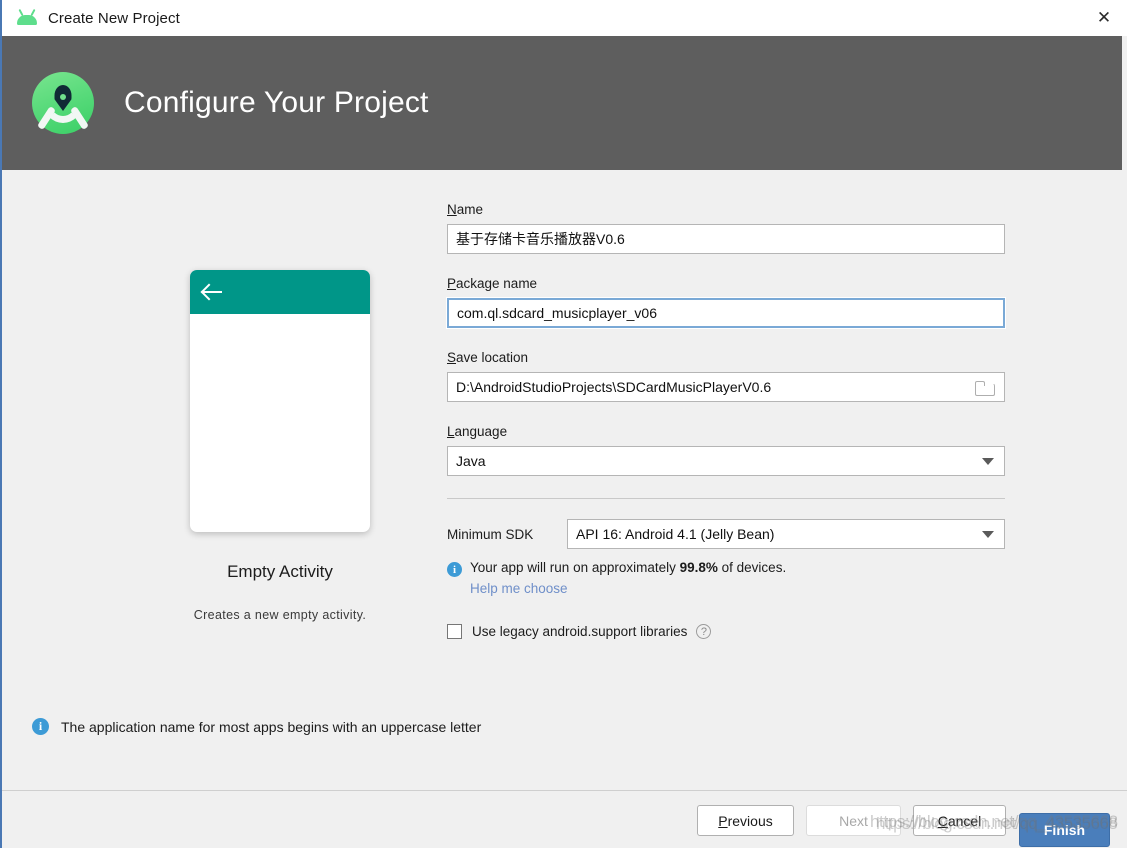  What do you see at coordinates (579, 631) in the screenshot?
I see `legacy-libraries-label: Use legacy android.support libraries` at bounding box center [579, 631].